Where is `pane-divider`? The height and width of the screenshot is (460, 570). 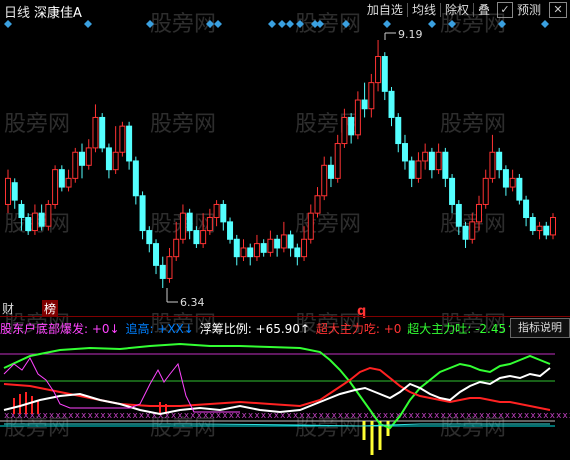 pane-divider is located at coordinates (285, 316).